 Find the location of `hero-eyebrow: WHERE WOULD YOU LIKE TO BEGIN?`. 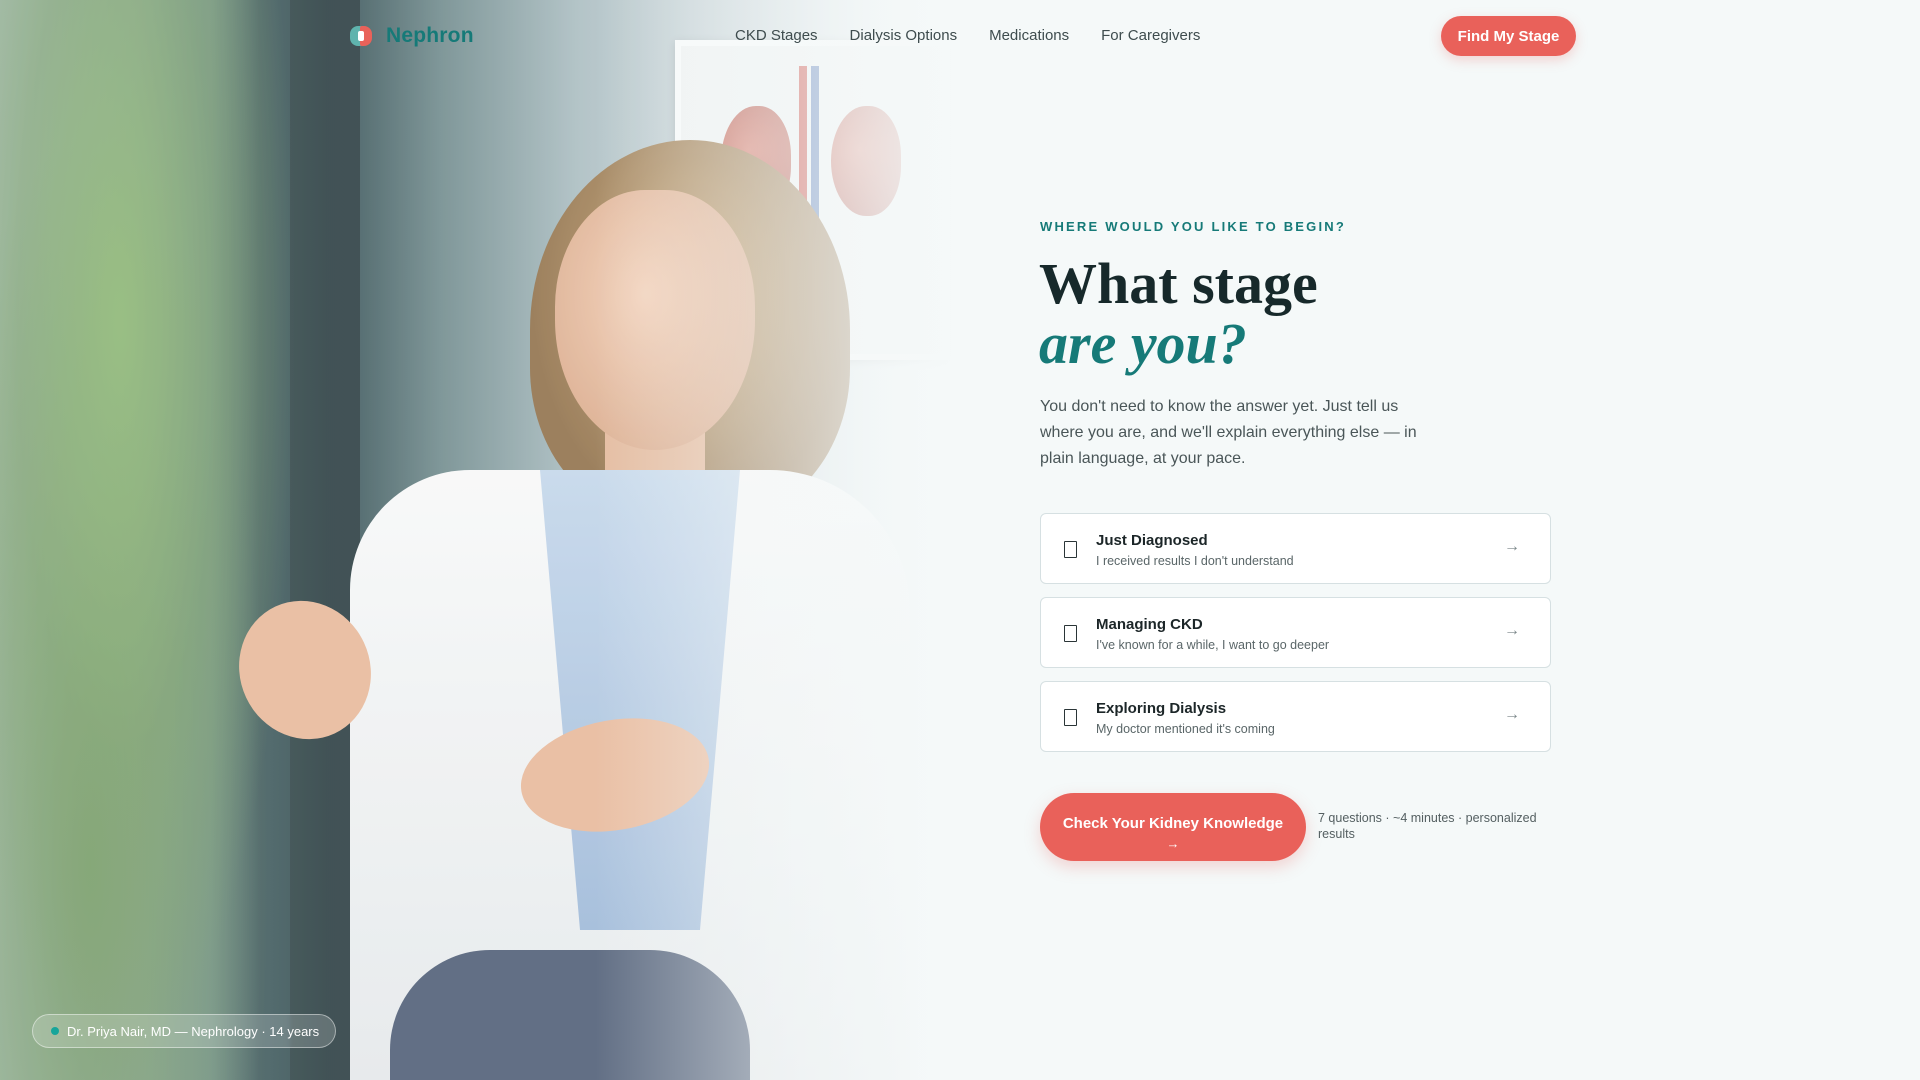

hero-eyebrow: WHERE WOULD YOU LIKE TO BEGIN? is located at coordinates (1193, 226).